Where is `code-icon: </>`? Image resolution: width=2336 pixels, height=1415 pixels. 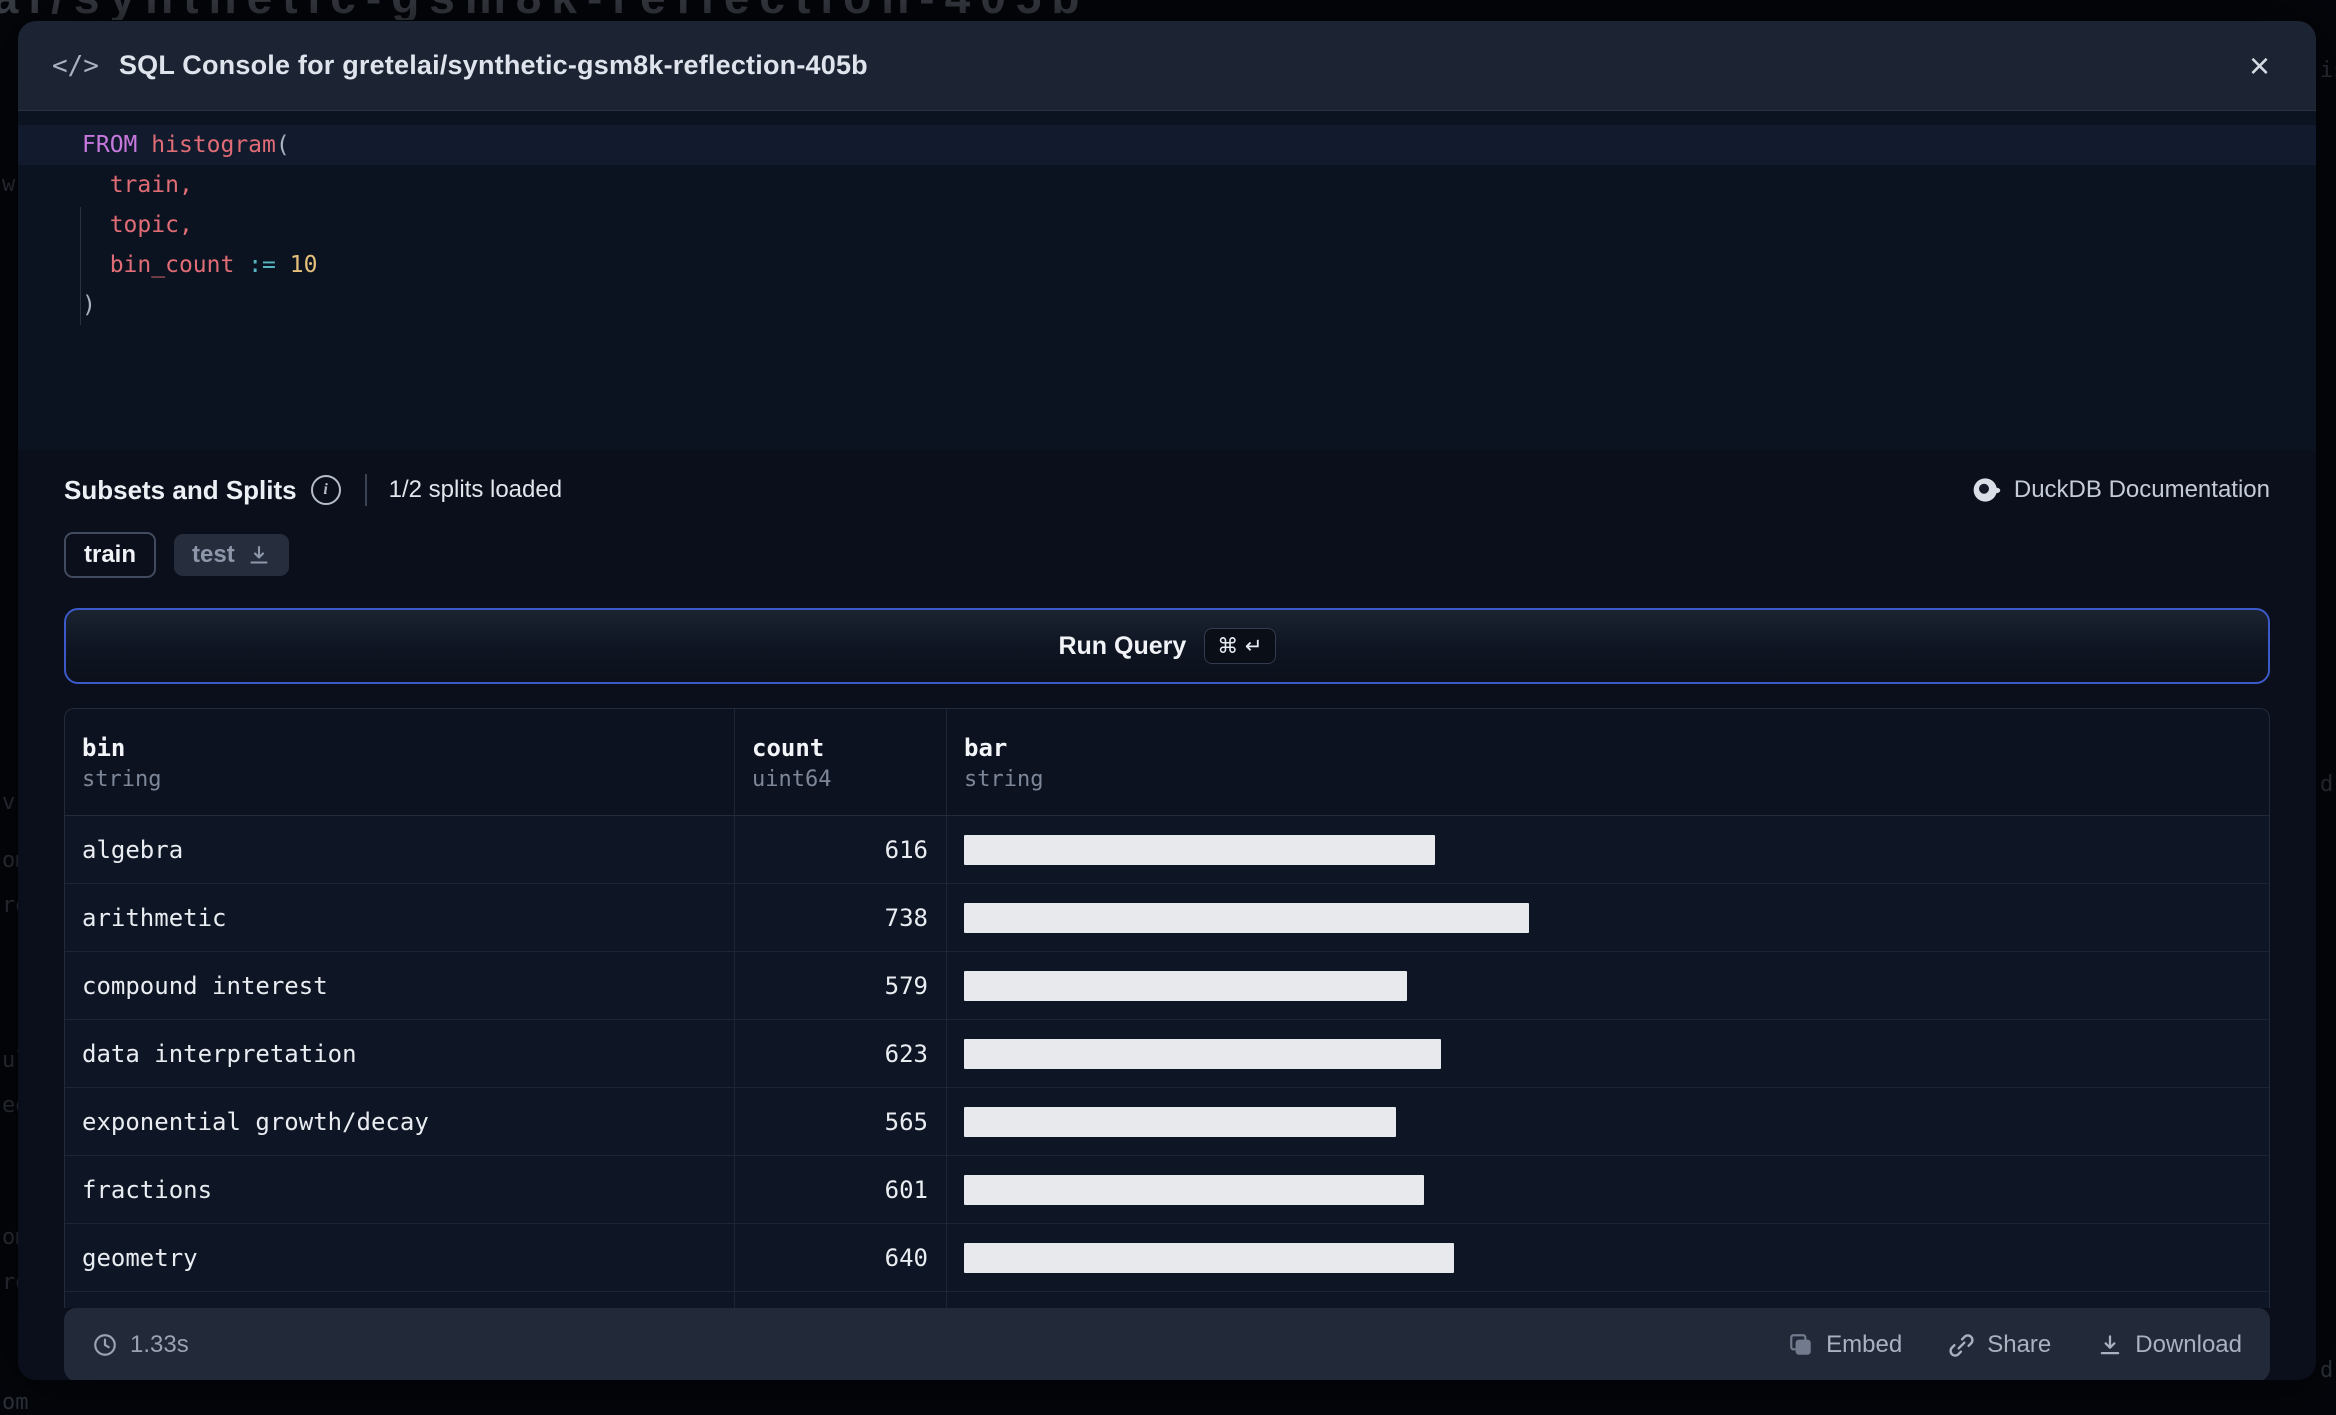
code-icon: </> is located at coordinates (75, 65).